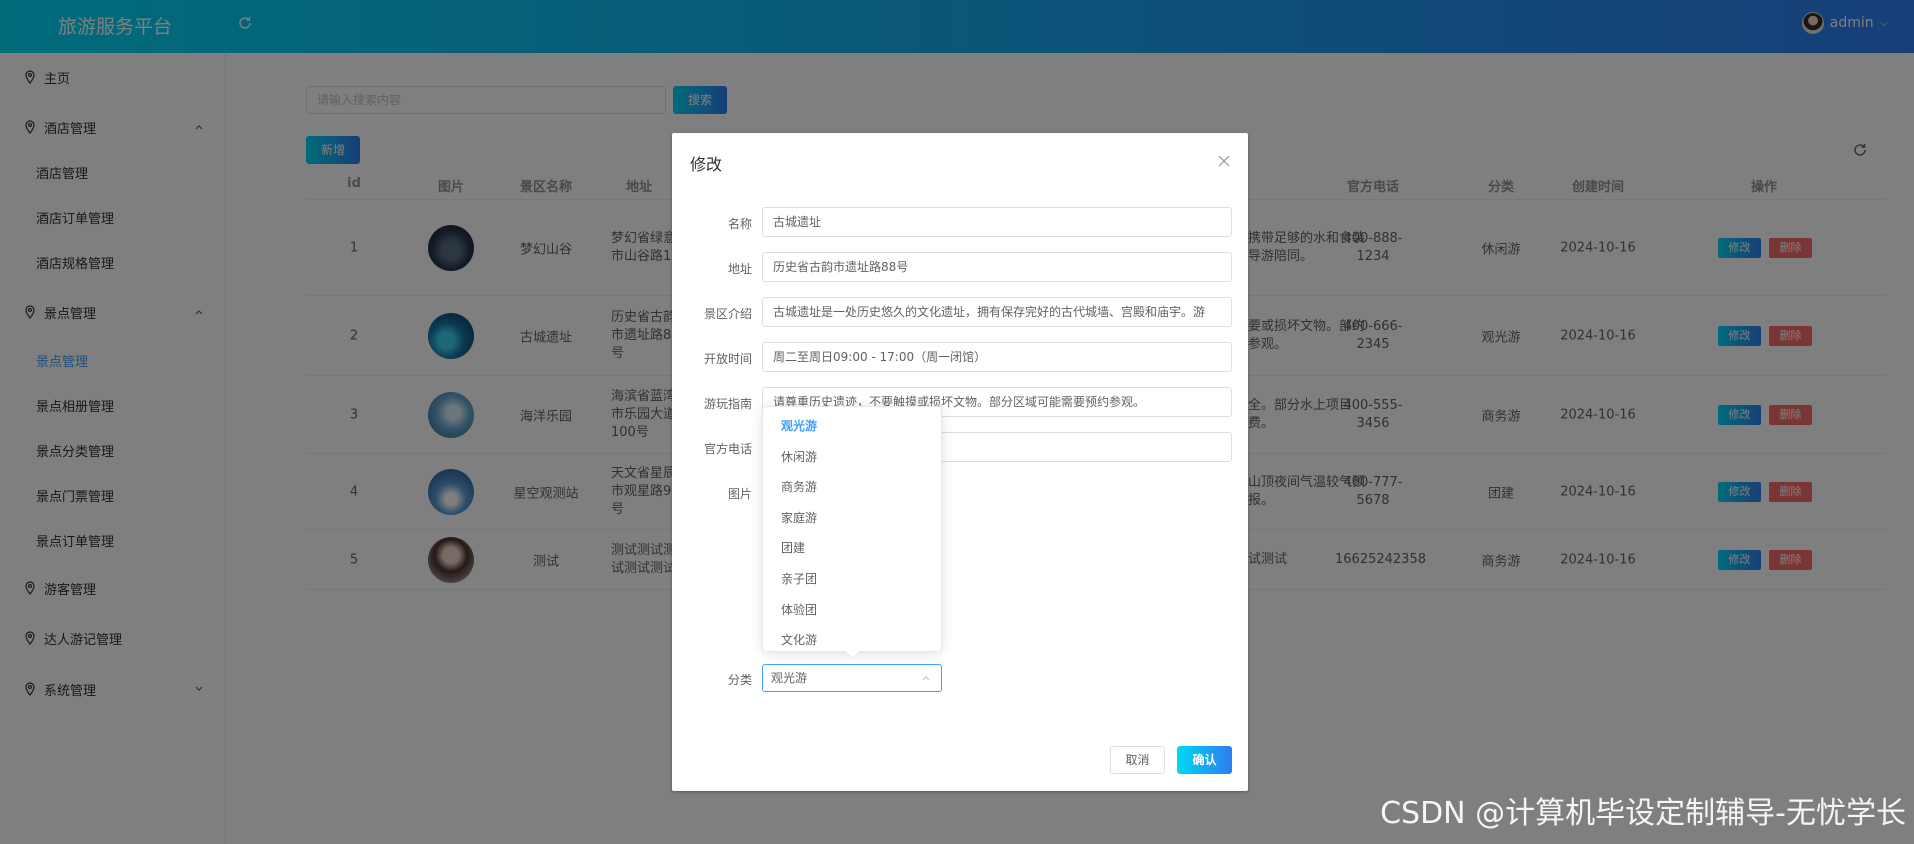 This screenshot has height=844, width=1914. I want to click on field-label: 开放时间, so click(727, 359).